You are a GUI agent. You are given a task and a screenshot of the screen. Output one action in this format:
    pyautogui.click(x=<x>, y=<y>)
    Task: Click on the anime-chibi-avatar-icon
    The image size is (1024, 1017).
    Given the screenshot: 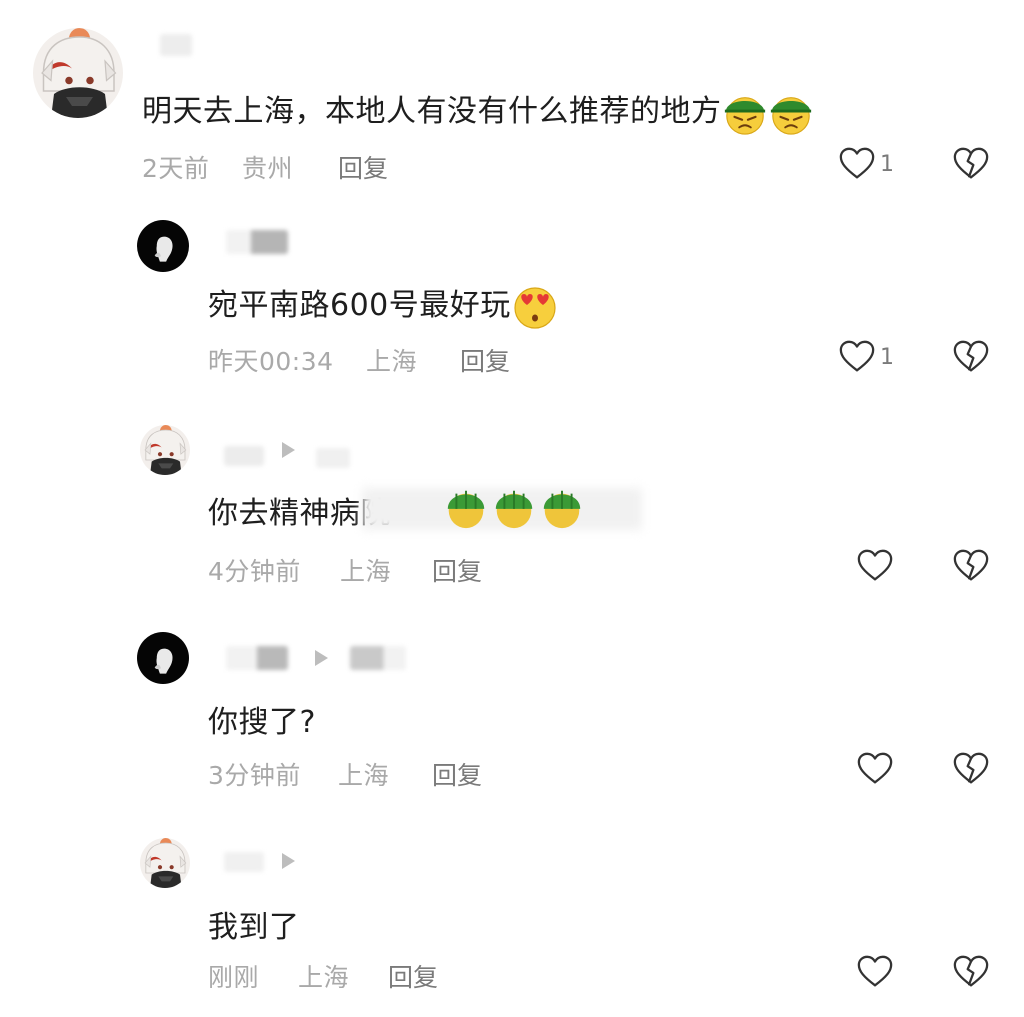 What is the action you would take?
    pyautogui.click(x=165, y=863)
    